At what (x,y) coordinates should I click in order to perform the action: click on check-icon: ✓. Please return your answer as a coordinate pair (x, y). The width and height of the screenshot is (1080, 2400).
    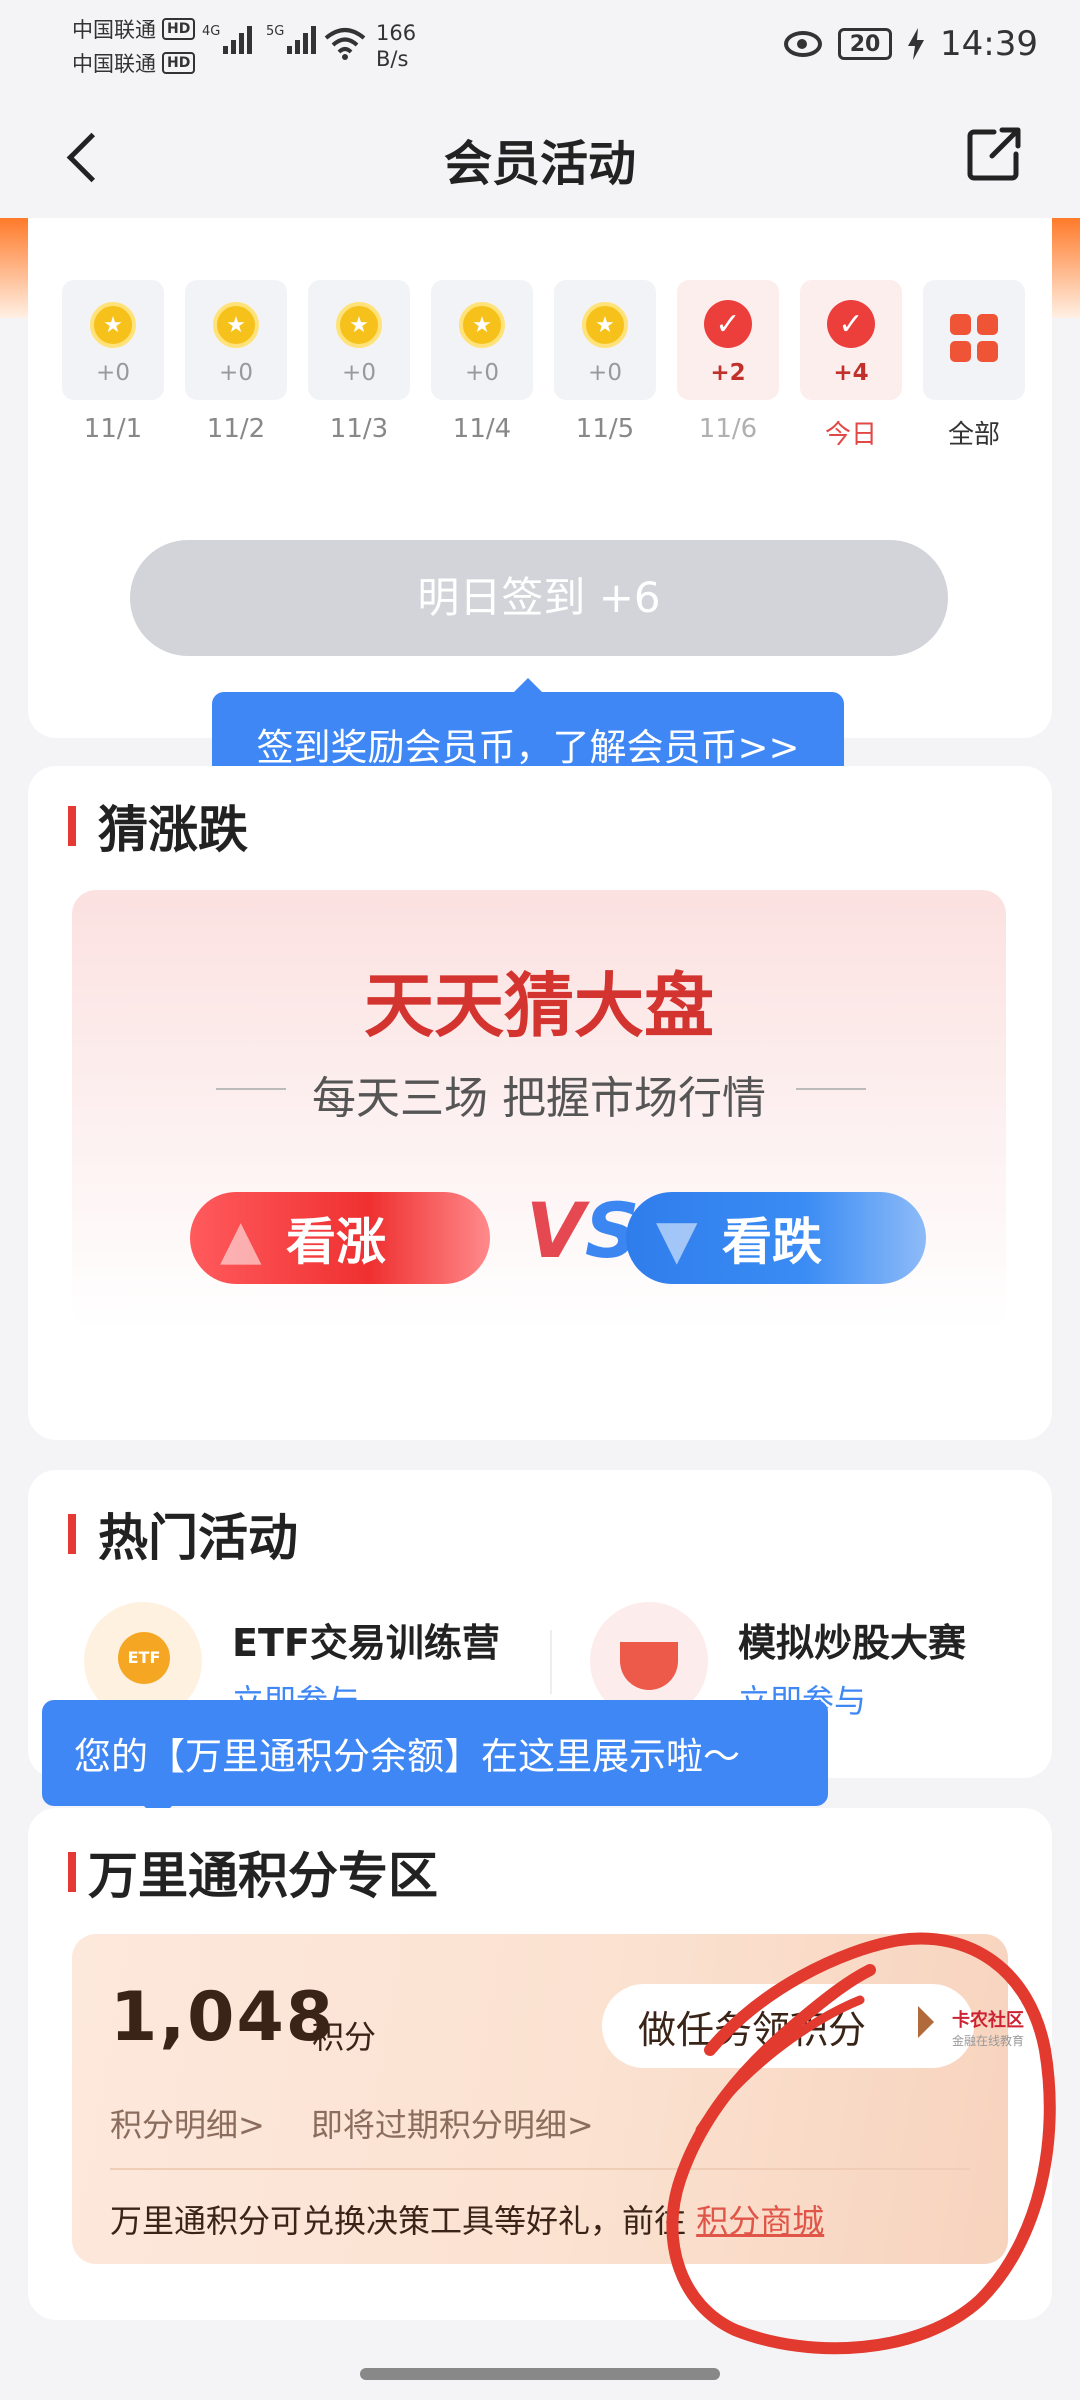
    Looking at the image, I should click on (728, 324).